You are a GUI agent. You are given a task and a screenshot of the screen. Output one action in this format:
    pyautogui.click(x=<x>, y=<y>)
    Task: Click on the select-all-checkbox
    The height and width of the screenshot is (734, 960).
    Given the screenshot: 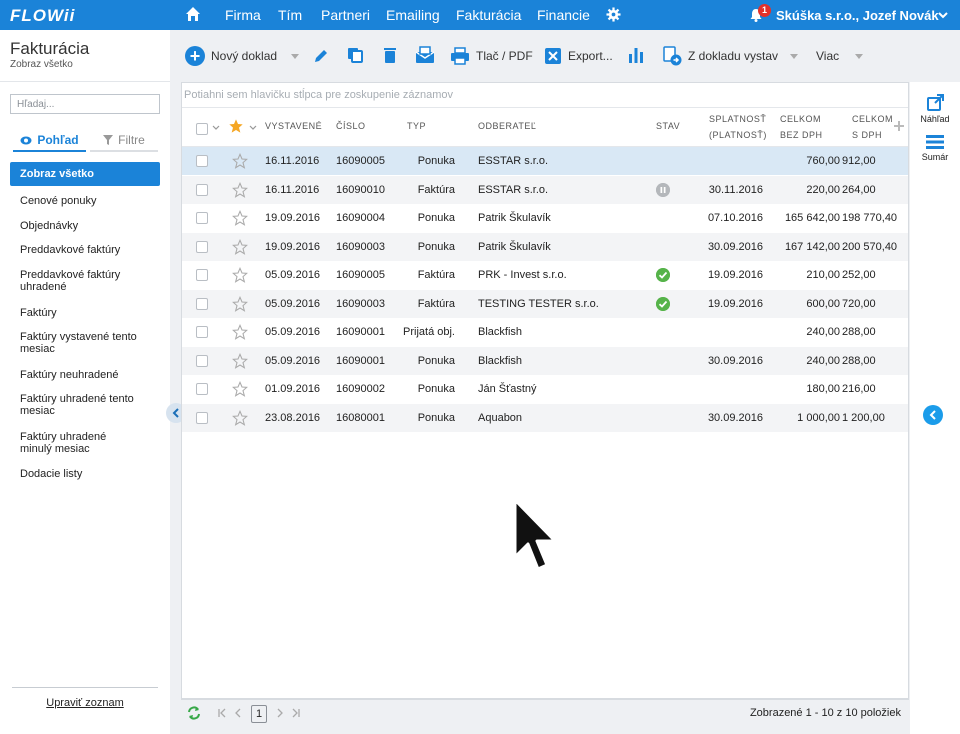 What is the action you would take?
    pyautogui.click(x=202, y=129)
    